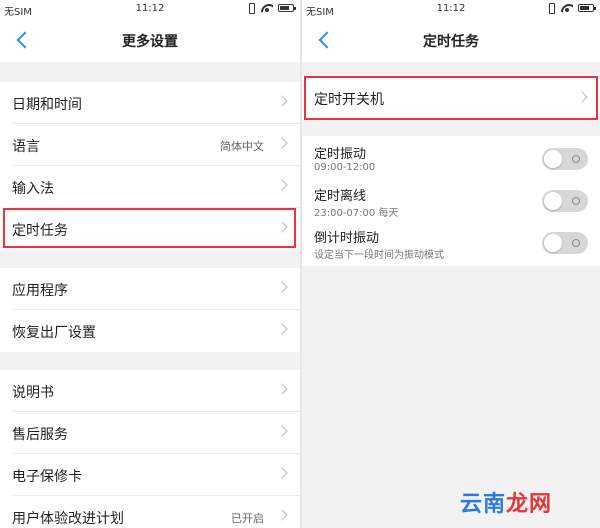 This screenshot has height=528, width=600. Describe the element at coordinates (26, 147) in the screenshot. I see `settings-item-label: 语言` at that location.